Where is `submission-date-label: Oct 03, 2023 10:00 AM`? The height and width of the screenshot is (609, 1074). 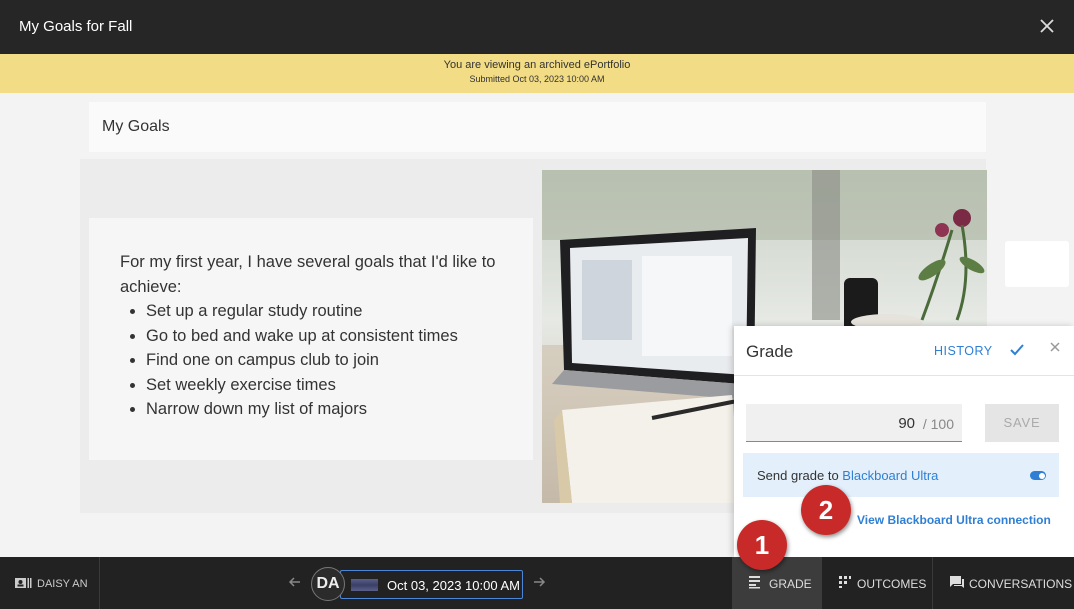
submission-date-label: Oct 03, 2023 10:00 AM is located at coordinates (453, 585).